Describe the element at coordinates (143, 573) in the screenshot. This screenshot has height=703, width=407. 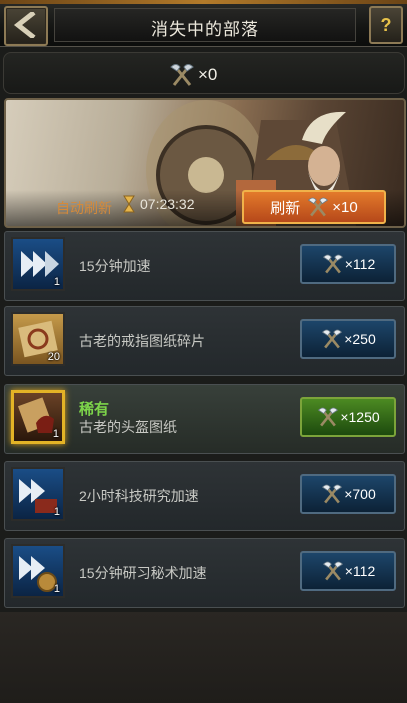
I see `item-name: 15分钟研习秘术加速` at that location.